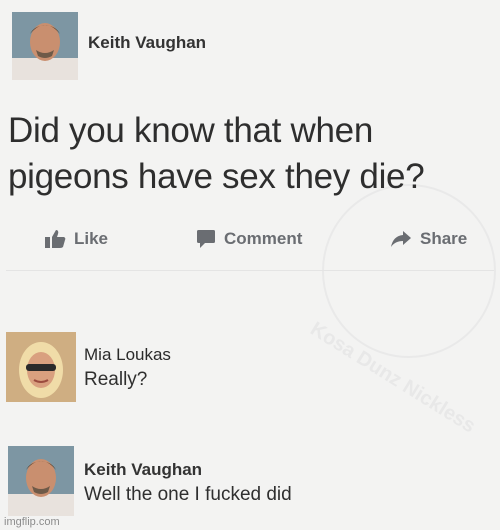 Image resolution: width=500 pixels, height=530 pixels. Describe the element at coordinates (188, 494) in the screenshot. I see `reply-text: Well the one I fucked did` at that location.